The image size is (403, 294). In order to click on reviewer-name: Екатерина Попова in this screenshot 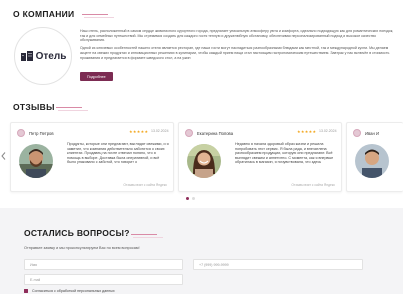, I will do `click(215, 133)`.